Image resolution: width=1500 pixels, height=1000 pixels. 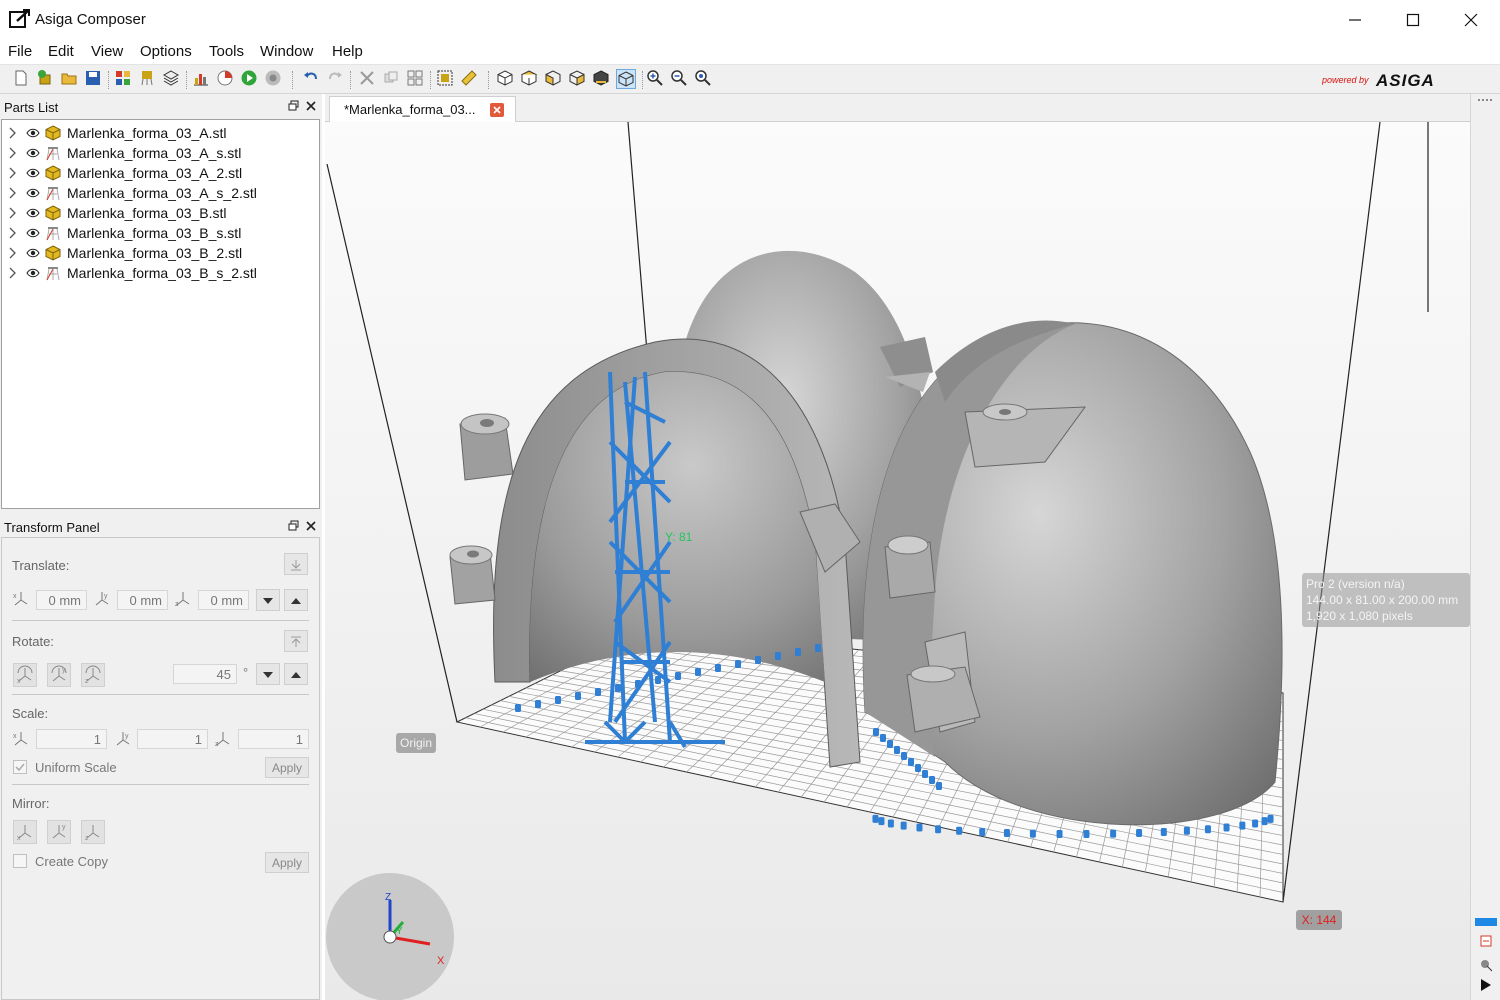 What do you see at coordinates (680, 79) in the screenshot?
I see `zoom-out-button` at bounding box center [680, 79].